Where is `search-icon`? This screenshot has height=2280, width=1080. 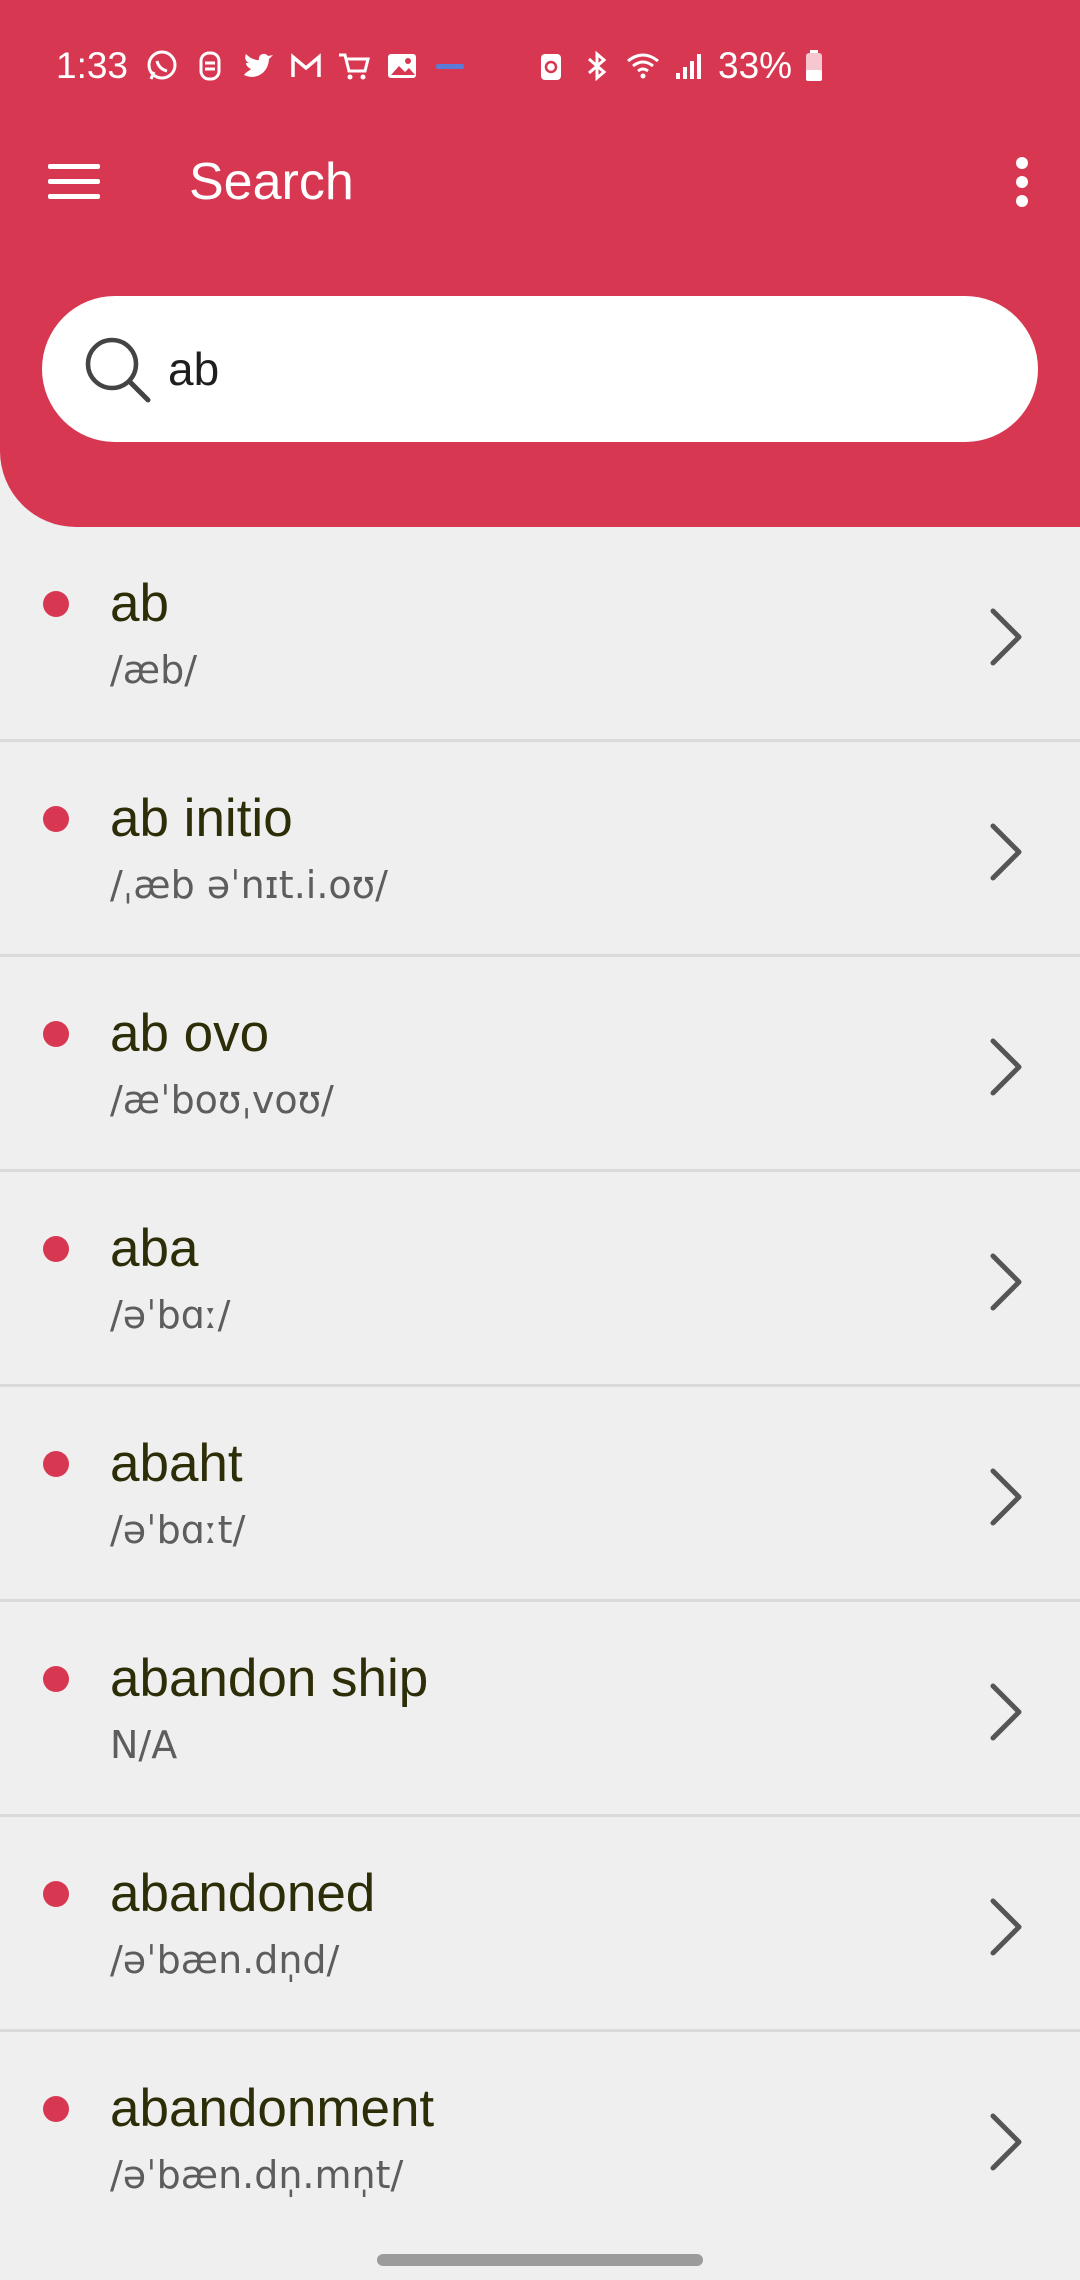
search-icon is located at coordinates (118, 370).